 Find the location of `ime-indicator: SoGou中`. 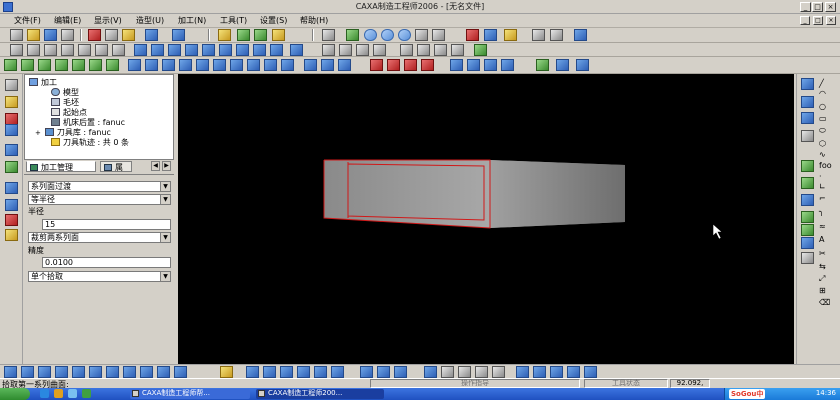

ime-indicator: SoGou中 is located at coordinates (747, 394).